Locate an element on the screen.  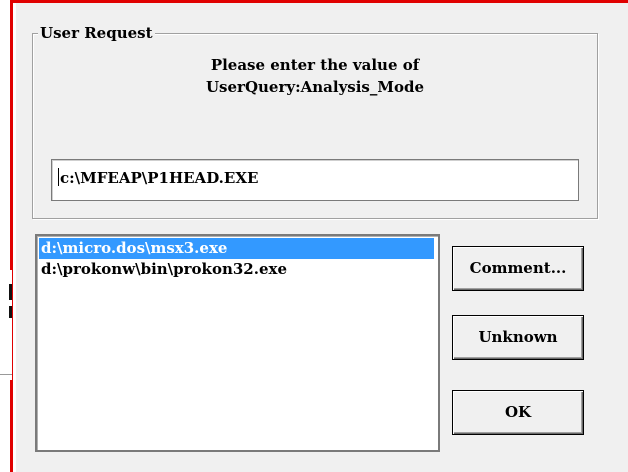
group-title: User Request is located at coordinates (96, 33).